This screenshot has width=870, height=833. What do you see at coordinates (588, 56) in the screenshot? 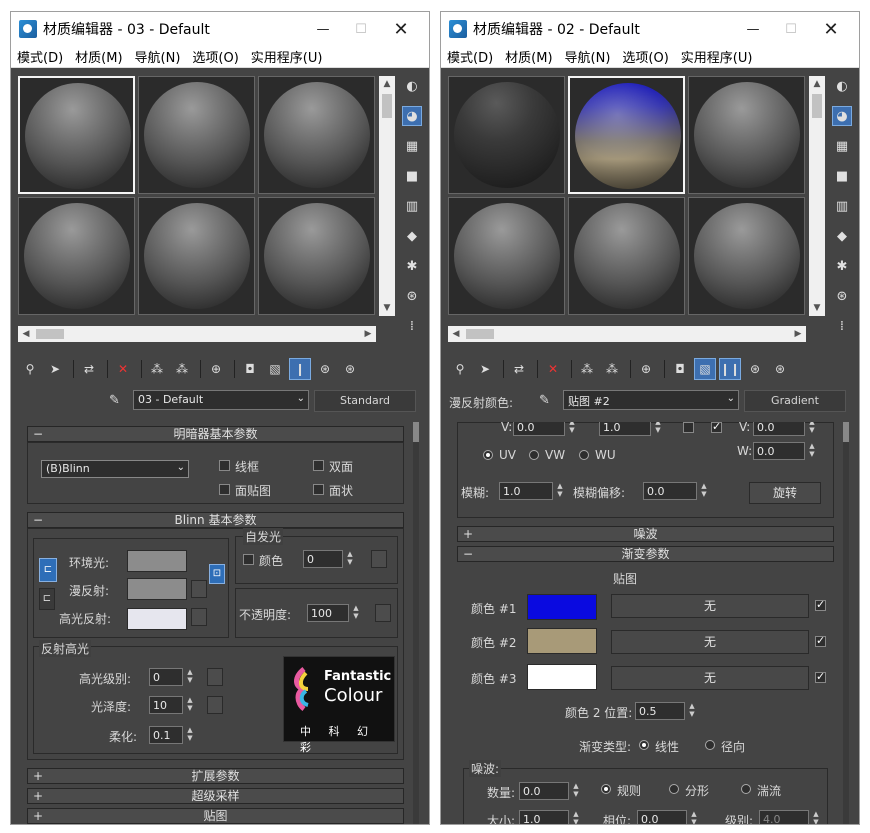
I see `menu-navigation: 导航(N)` at bounding box center [588, 56].